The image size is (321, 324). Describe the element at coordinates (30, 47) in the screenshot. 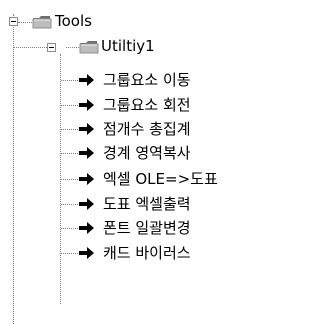

I see `group-horizontal-connector` at that location.